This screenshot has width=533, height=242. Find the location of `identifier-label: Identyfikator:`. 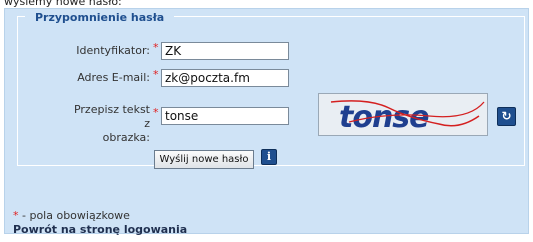

identifier-label: Identyfikator: is located at coordinates (113, 50).